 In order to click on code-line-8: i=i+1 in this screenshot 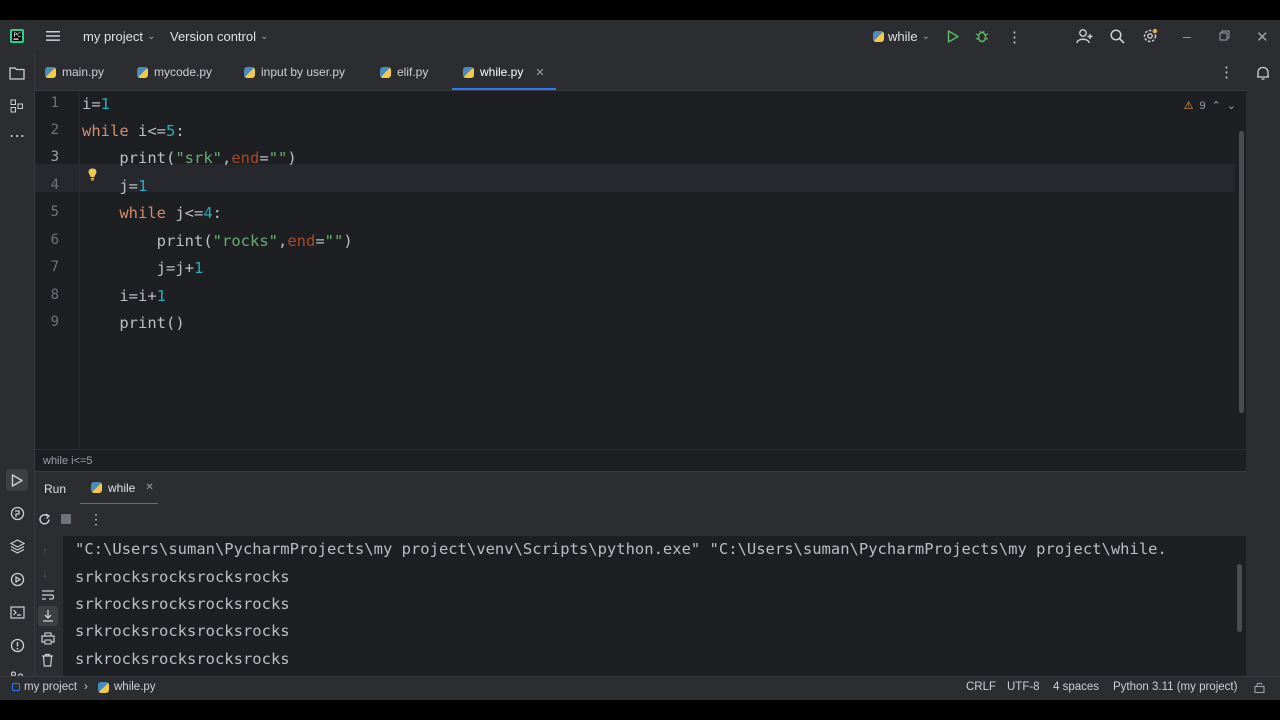, I will do `click(124, 296)`.